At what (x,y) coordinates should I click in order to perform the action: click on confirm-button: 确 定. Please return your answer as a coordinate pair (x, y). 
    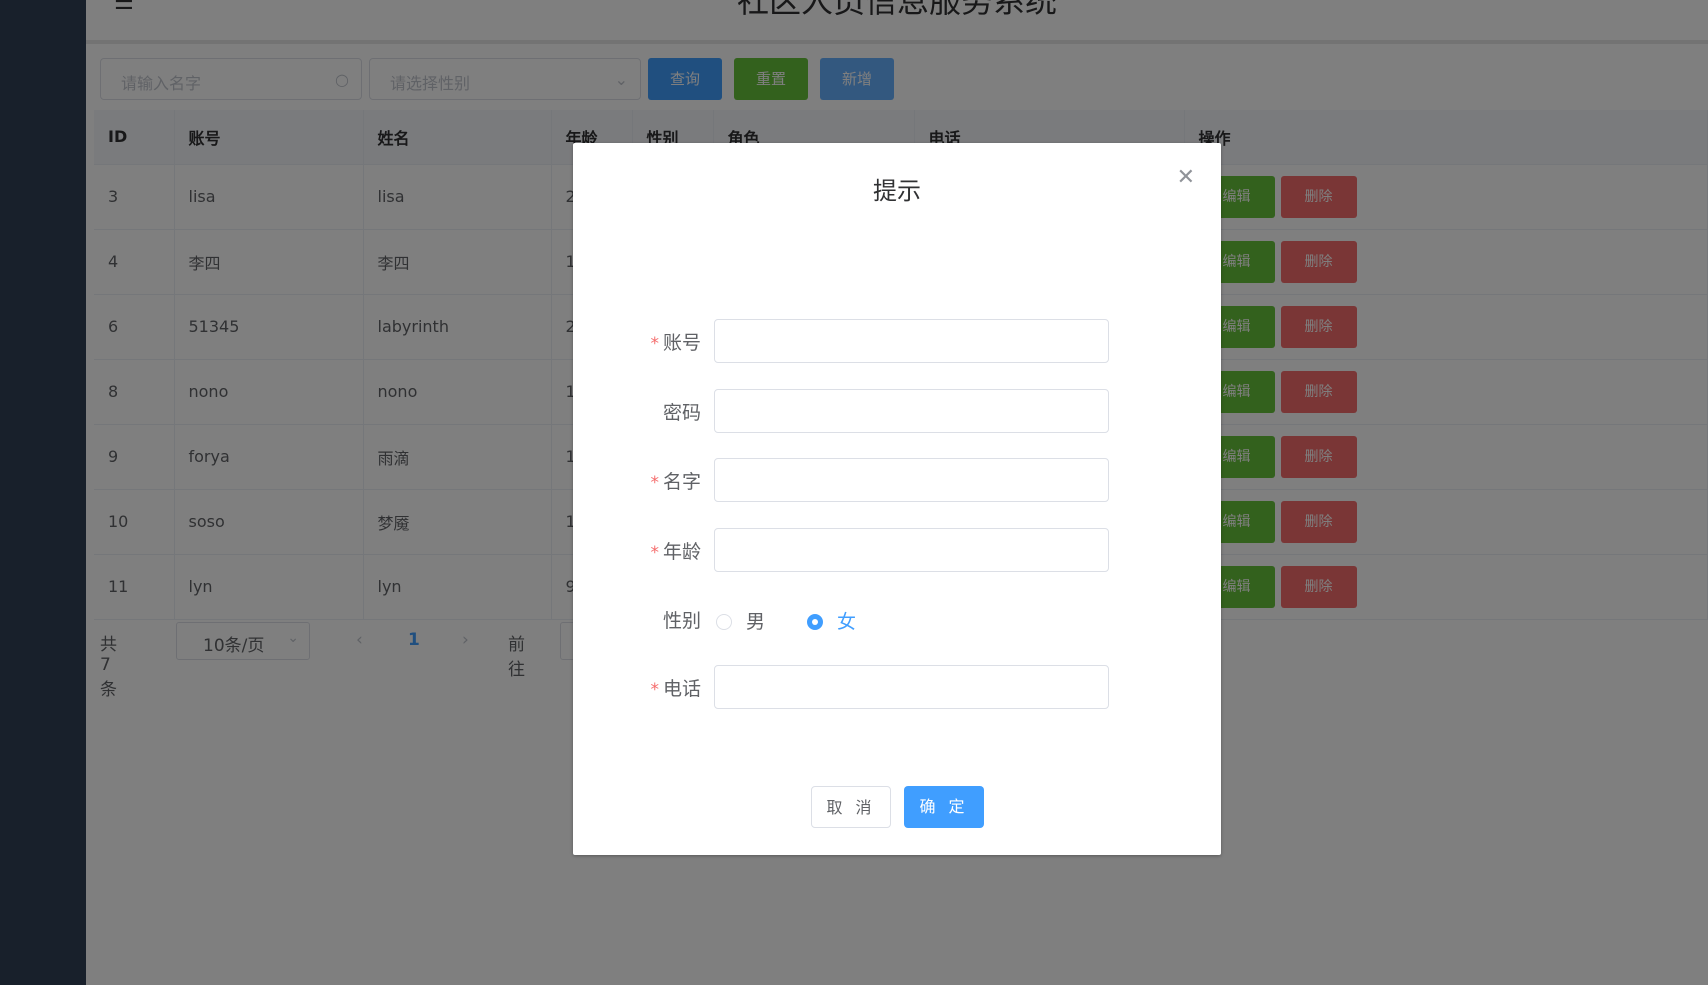
    Looking at the image, I should click on (944, 807).